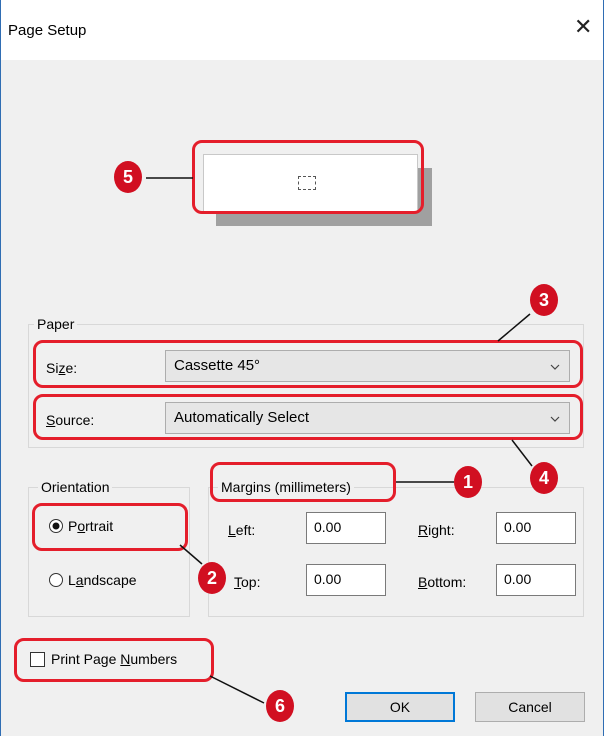 The image size is (604, 736). What do you see at coordinates (468, 482) in the screenshot?
I see `callout-badge: 1` at bounding box center [468, 482].